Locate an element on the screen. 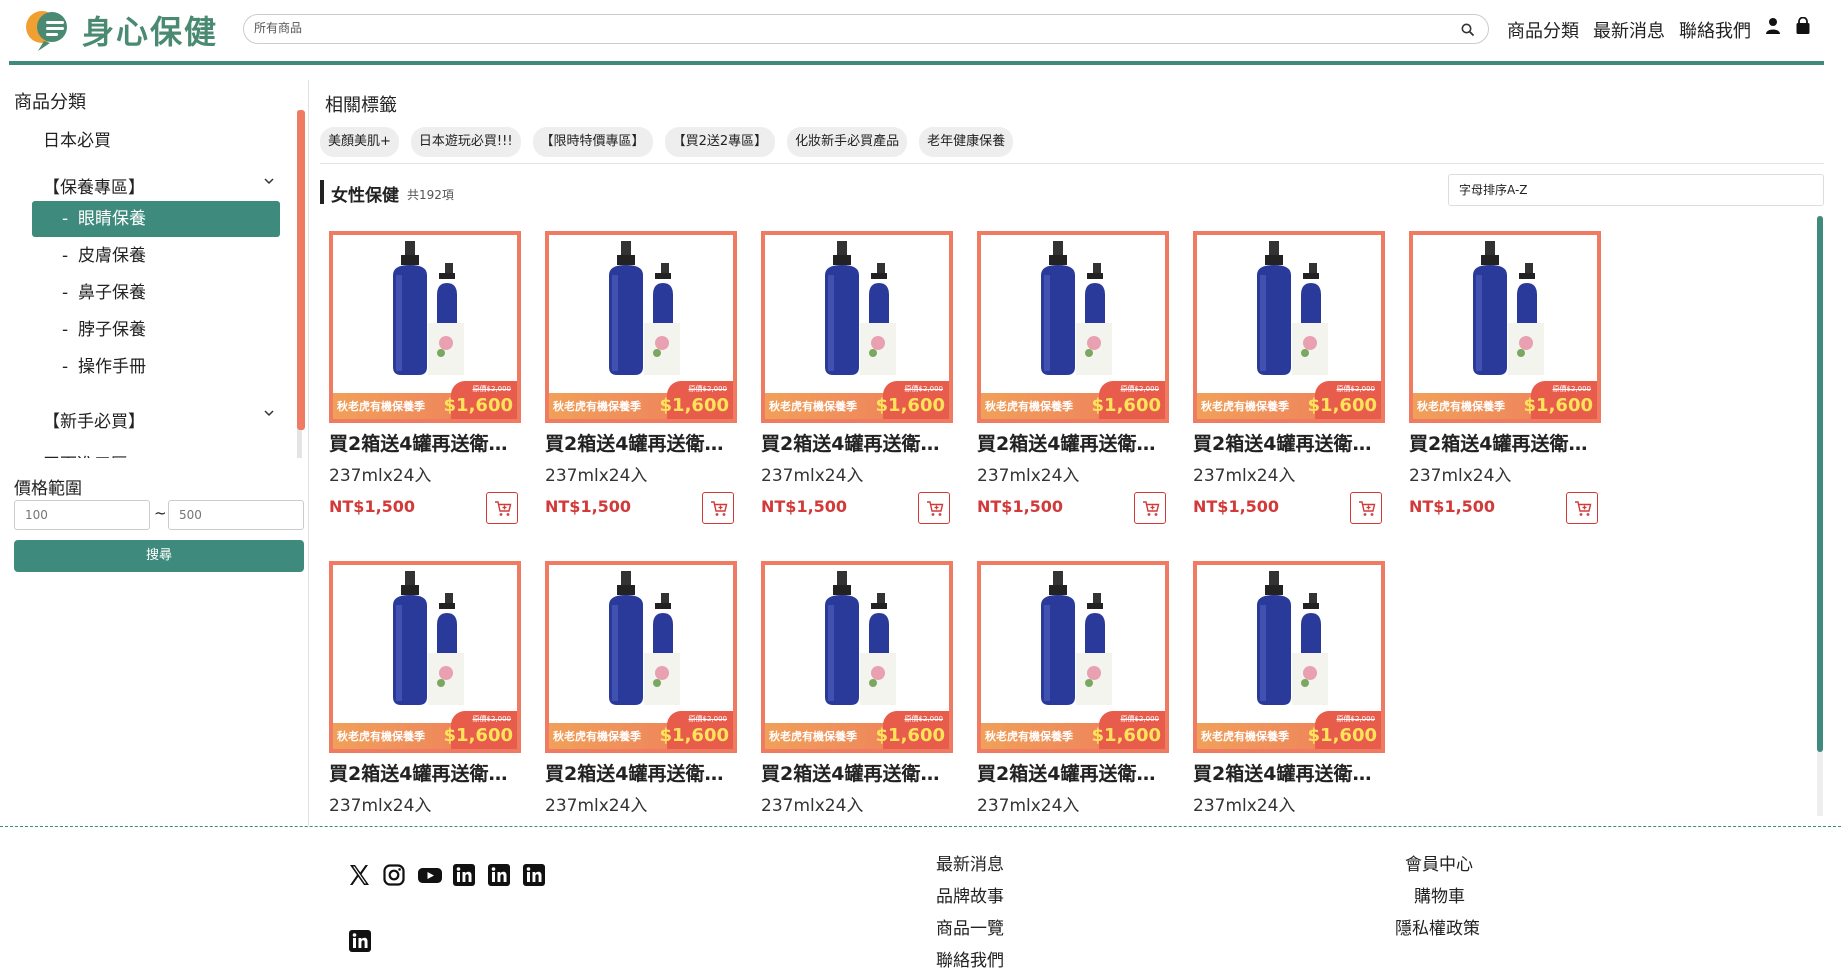 The image size is (1841, 971). price-min-input is located at coordinates (82, 515).